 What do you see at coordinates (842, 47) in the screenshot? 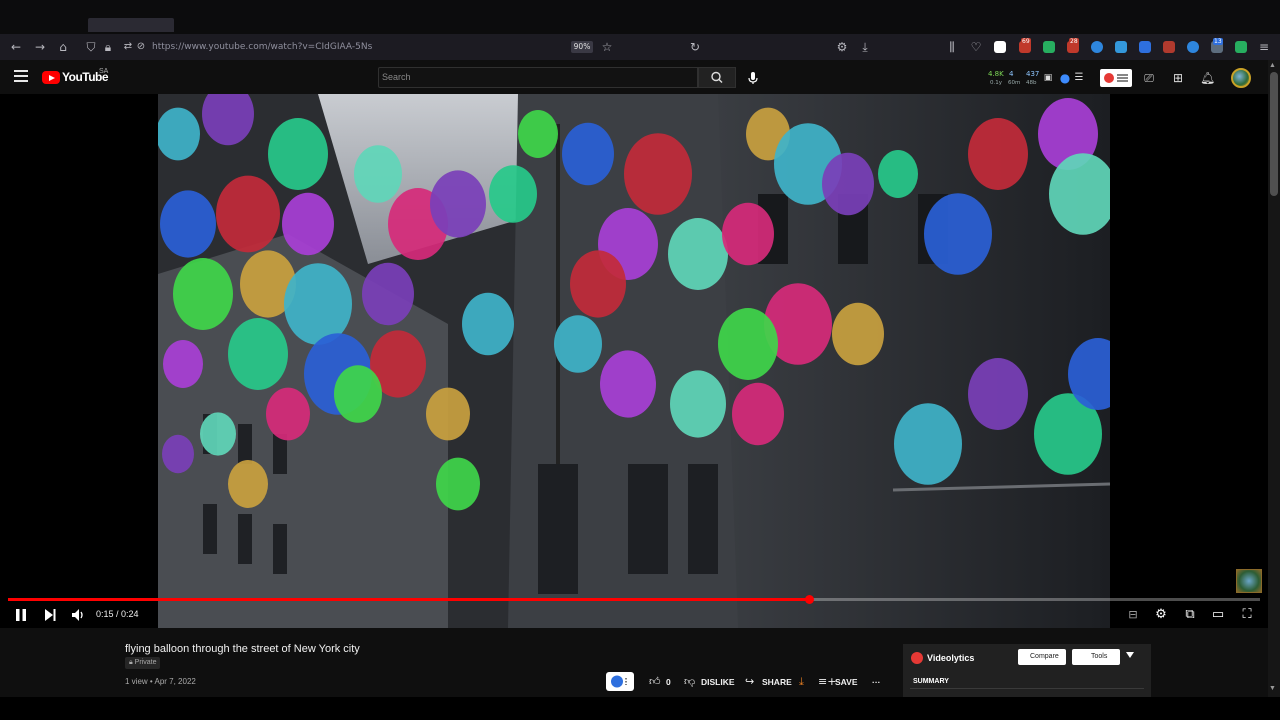
I see `settings-gear-icon: ⚙` at bounding box center [842, 47].